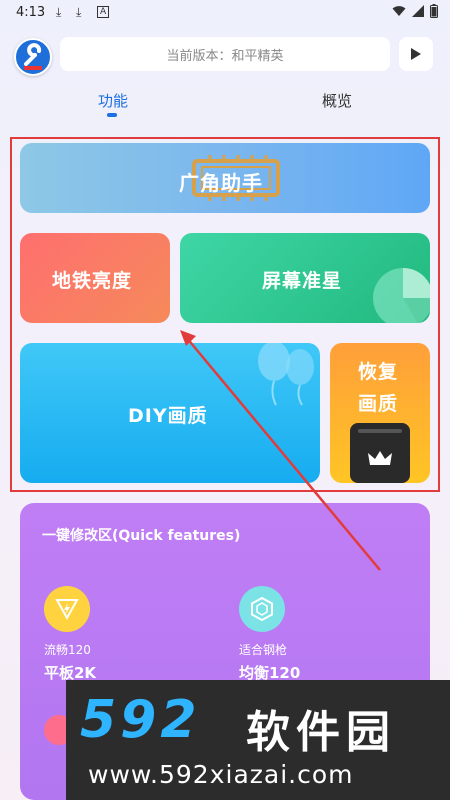 The height and width of the screenshot is (800, 450). Describe the element at coordinates (140, 720) in the screenshot. I see `watermark-logo: 592` at that location.